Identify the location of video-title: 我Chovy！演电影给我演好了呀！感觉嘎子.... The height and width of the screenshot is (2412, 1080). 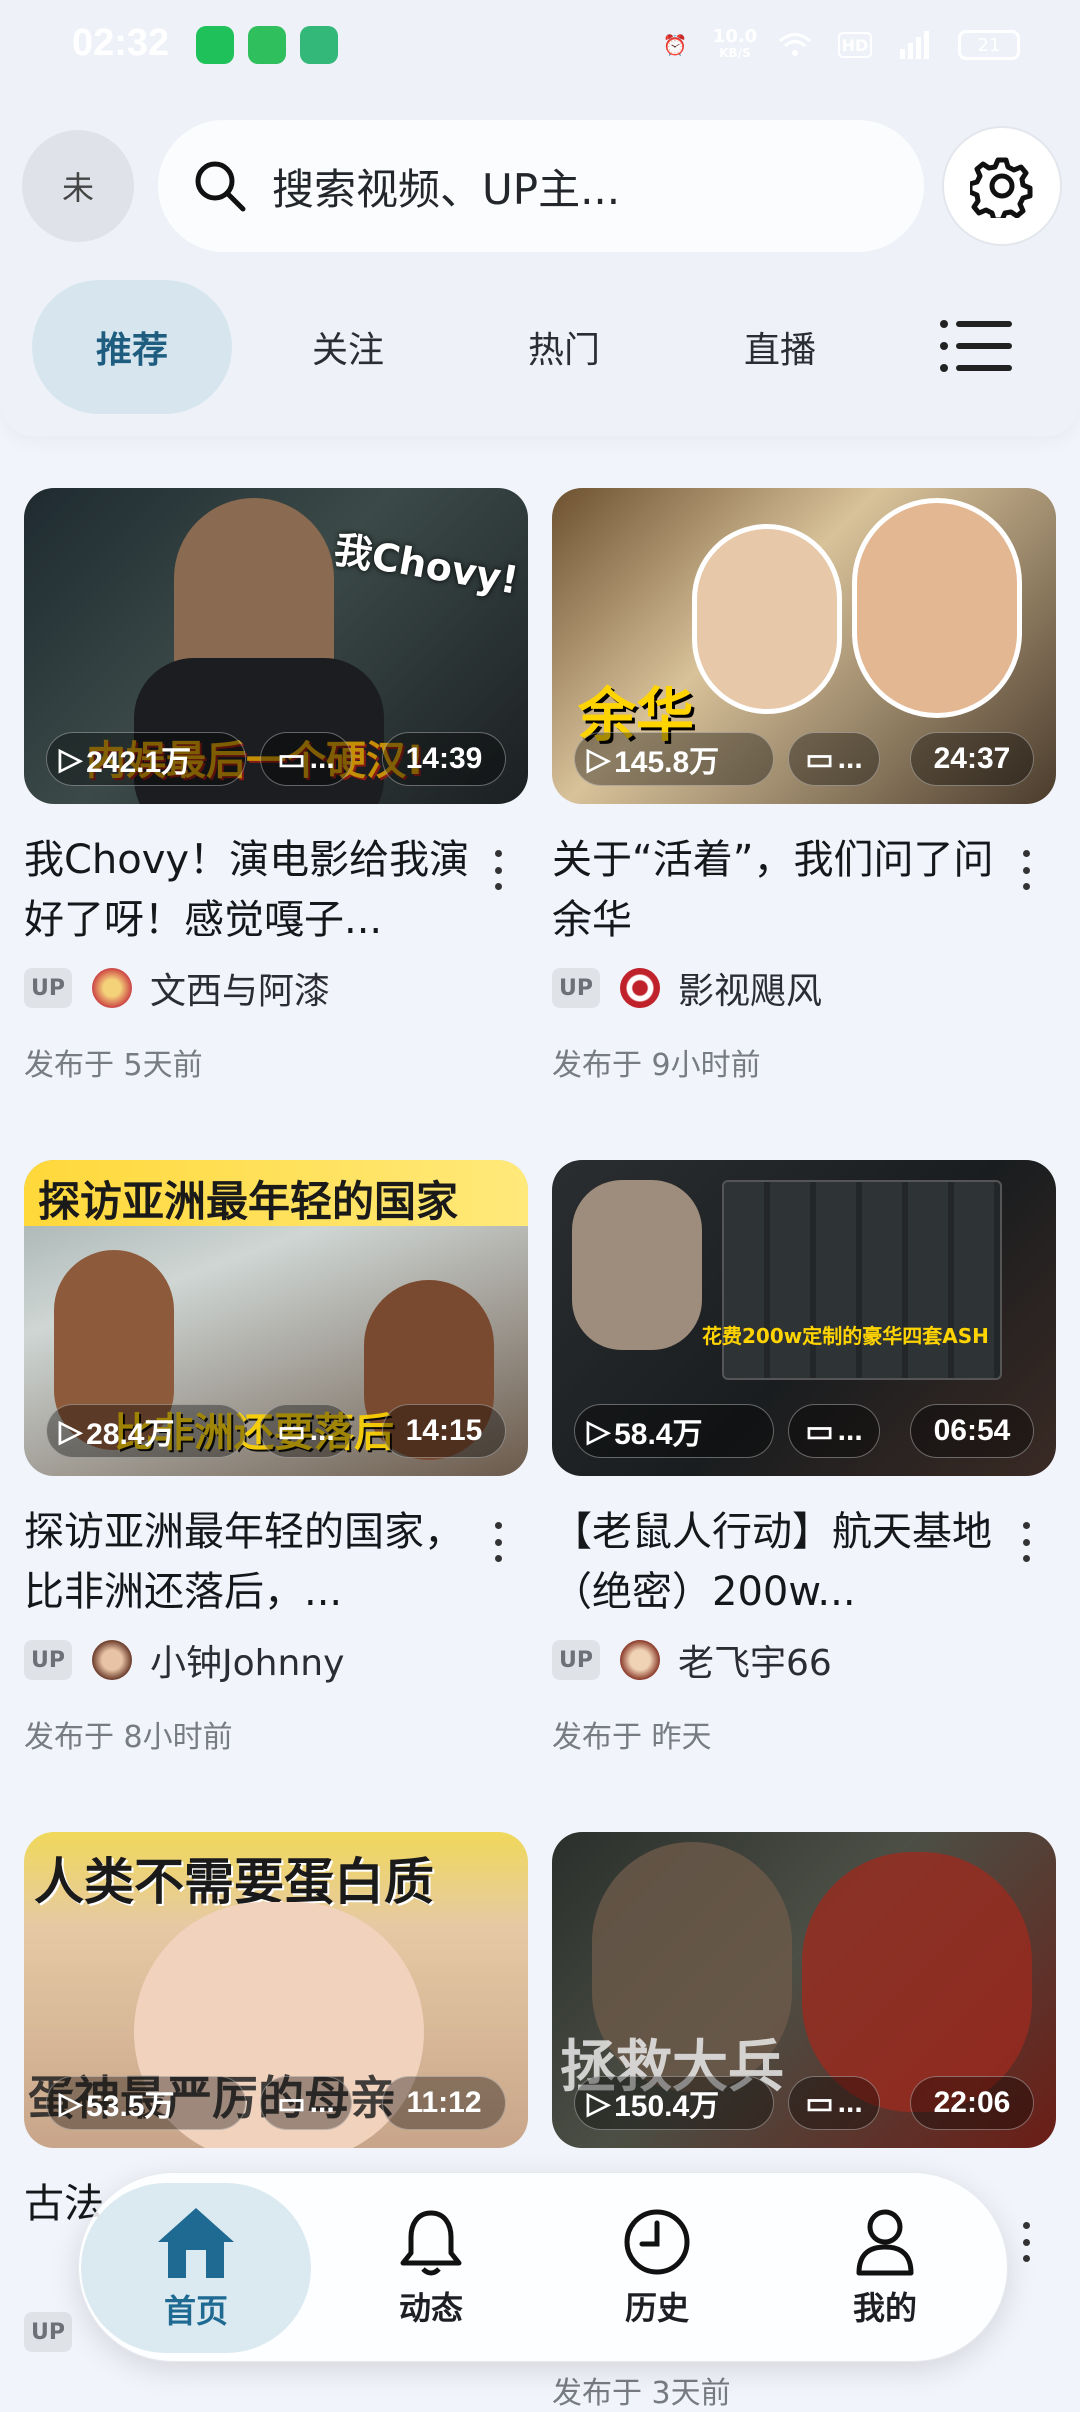
(254, 890).